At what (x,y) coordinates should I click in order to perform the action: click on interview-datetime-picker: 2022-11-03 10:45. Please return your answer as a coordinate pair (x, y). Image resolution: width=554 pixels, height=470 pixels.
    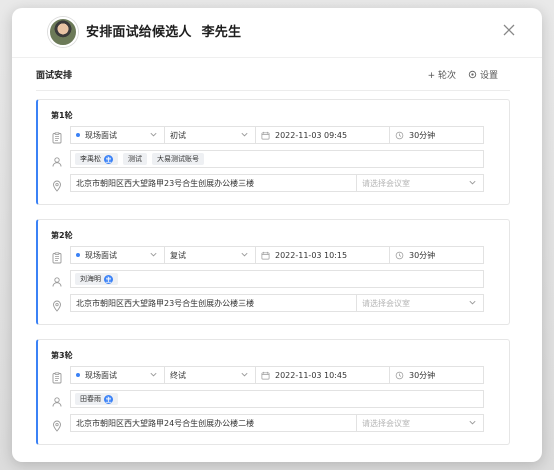
    Looking at the image, I should click on (322, 375).